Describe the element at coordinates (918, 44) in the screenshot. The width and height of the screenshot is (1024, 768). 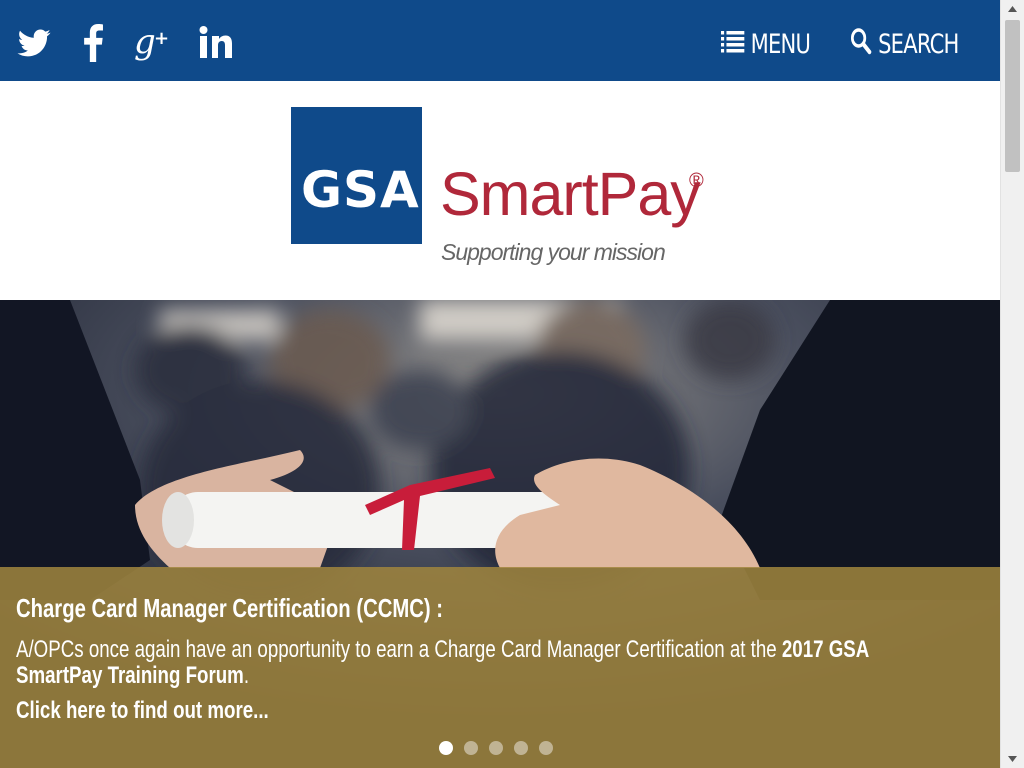
I see `search-label: SEARCH` at that location.